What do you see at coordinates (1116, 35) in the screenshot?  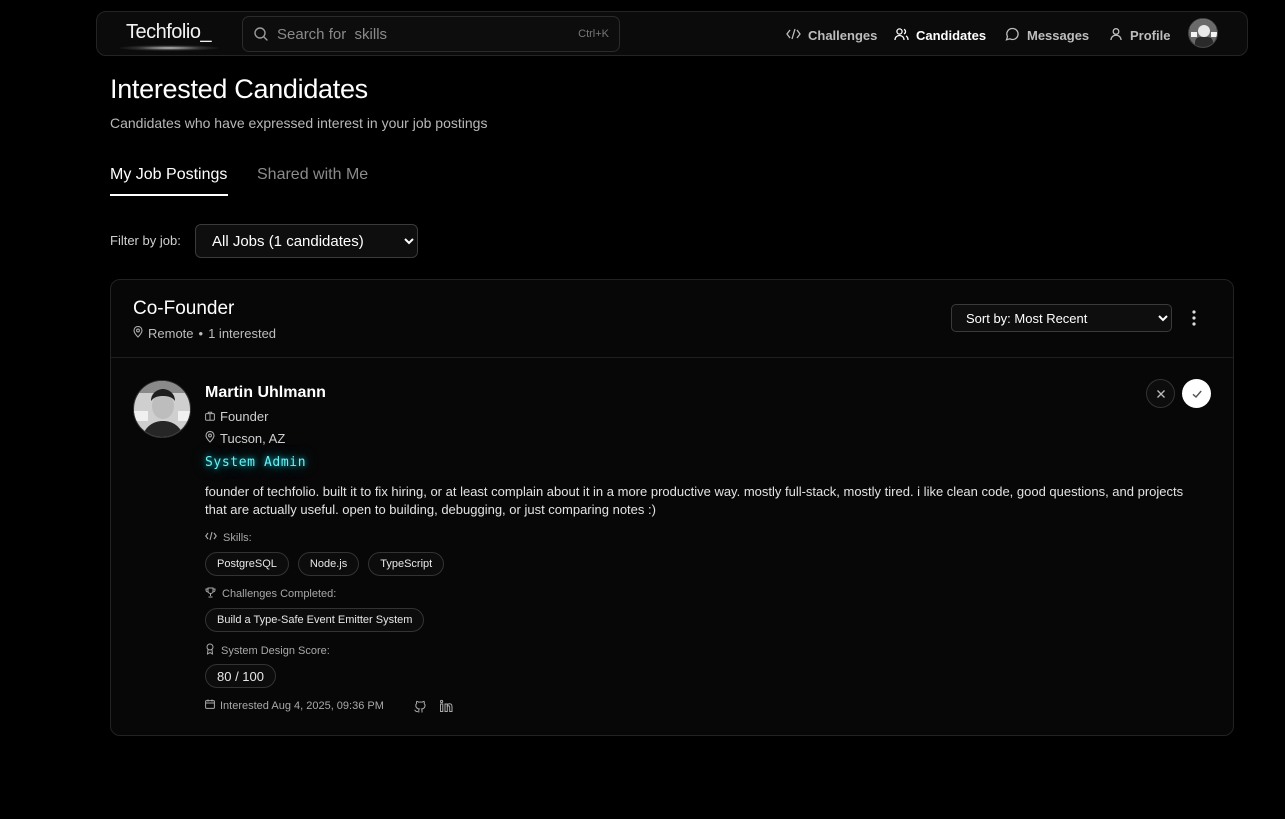 I see `user-icon` at bounding box center [1116, 35].